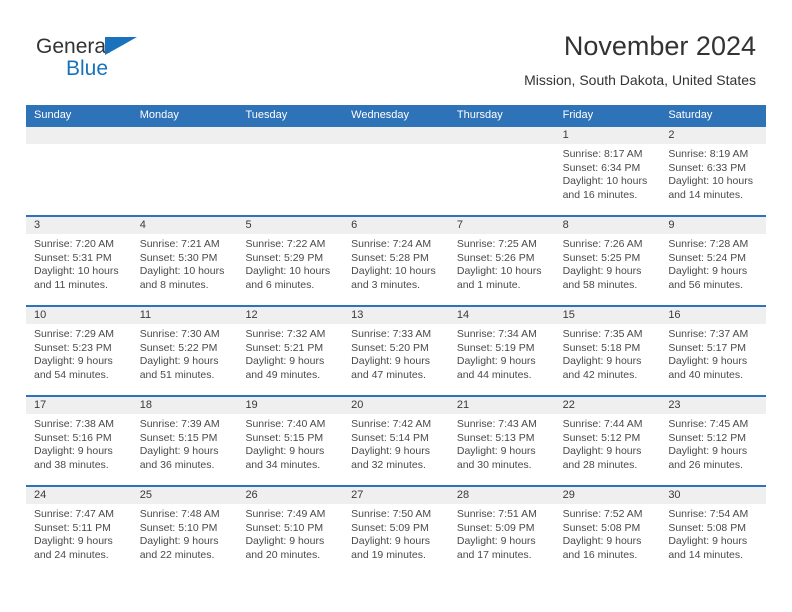 This screenshot has height=612, width=792. Describe the element at coordinates (495, 527) in the screenshot. I see `sunset-text: Sunset: 5:09 PM` at that location.